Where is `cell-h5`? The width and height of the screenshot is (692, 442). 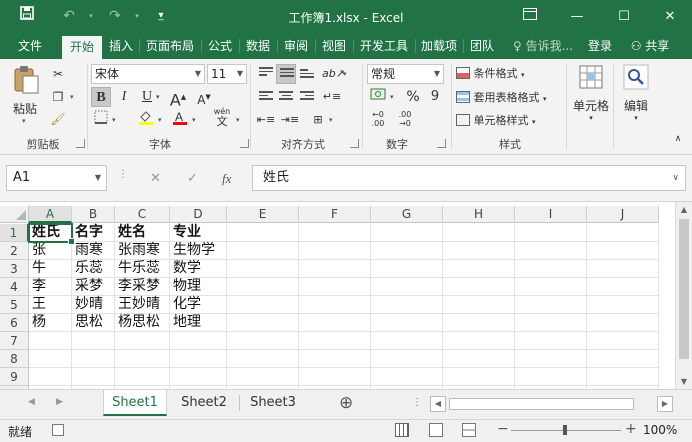 cell-h5 is located at coordinates (479, 305).